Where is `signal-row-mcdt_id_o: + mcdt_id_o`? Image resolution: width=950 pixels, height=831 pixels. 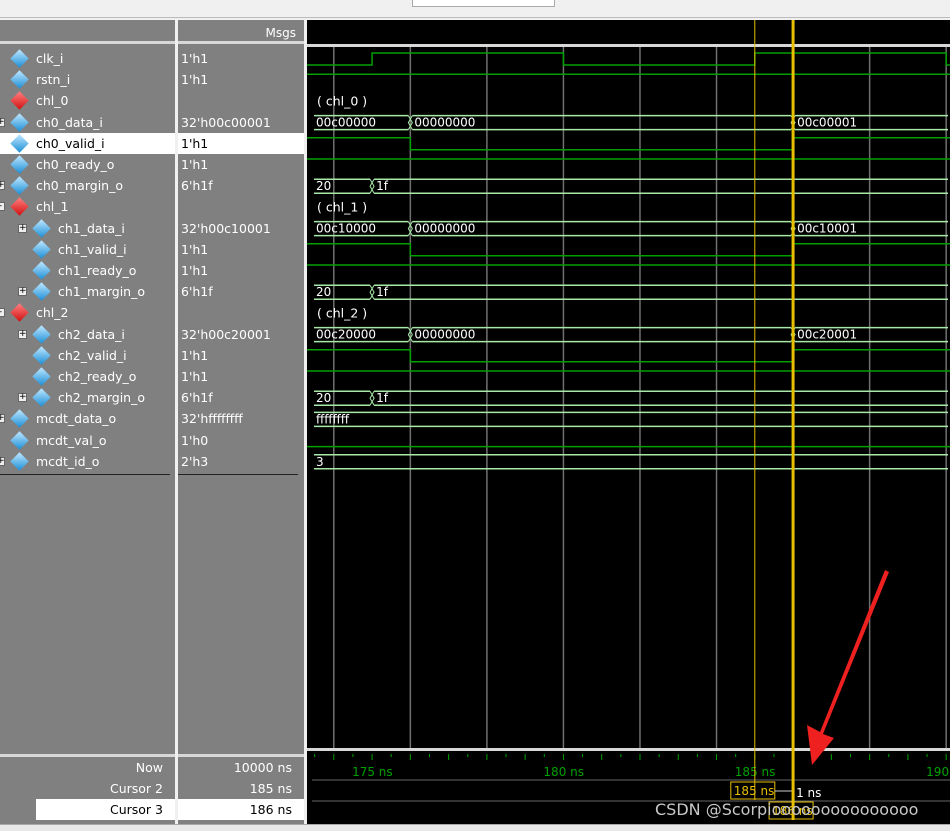 signal-row-mcdt_id_o: + mcdt_id_o is located at coordinates (87, 461).